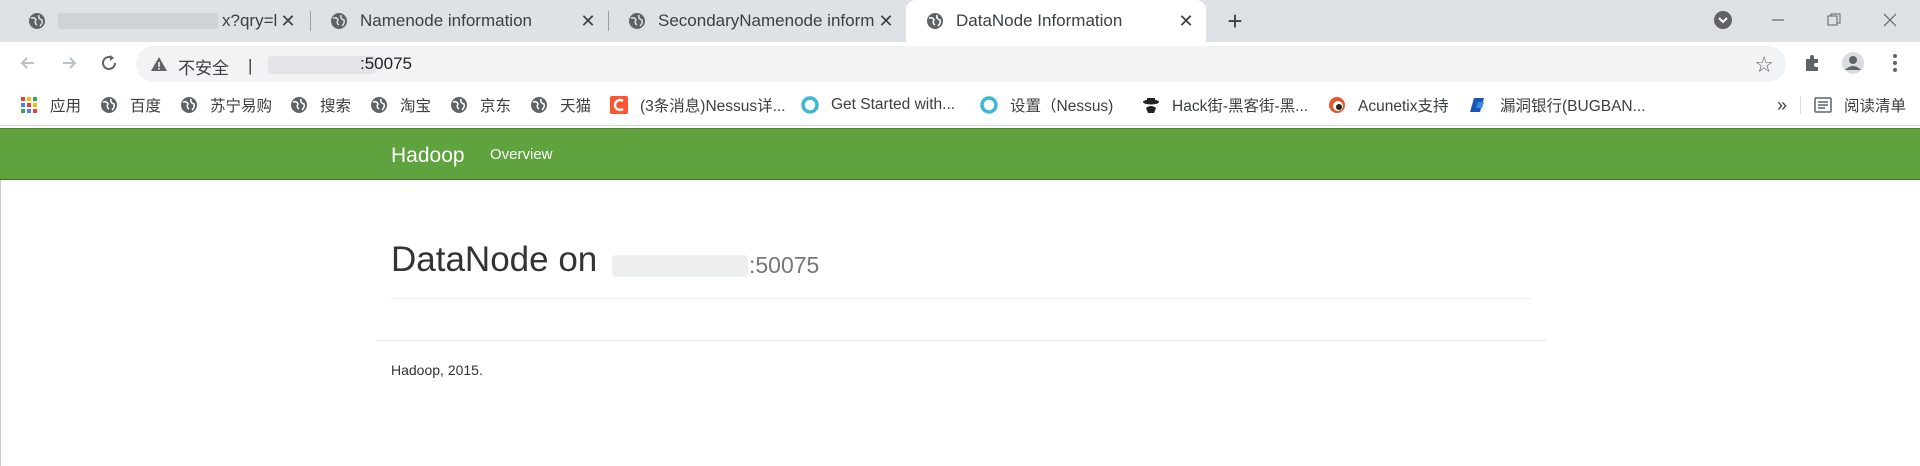  Describe the element at coordinates (1823, 105) in the screenshot. I see `reading-list-icon` at that location.